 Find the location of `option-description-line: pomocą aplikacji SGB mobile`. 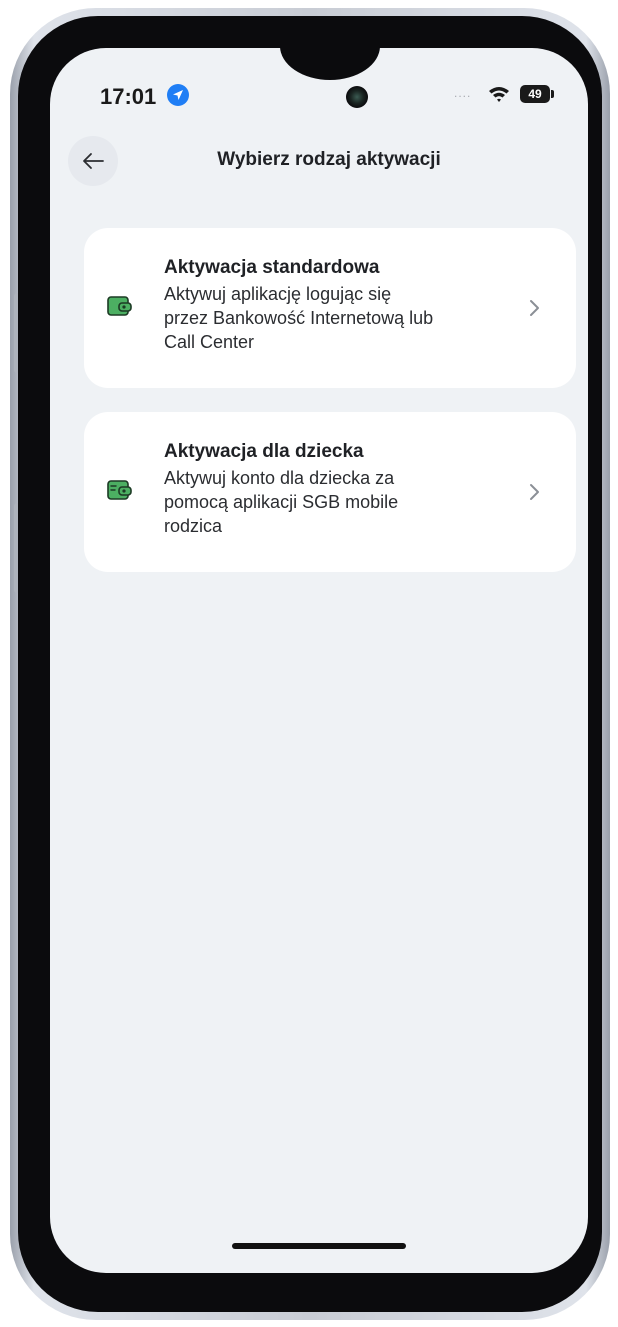

option-description-line: pomocą aplikacji SGB mobile is located at coordinates (281, 502).